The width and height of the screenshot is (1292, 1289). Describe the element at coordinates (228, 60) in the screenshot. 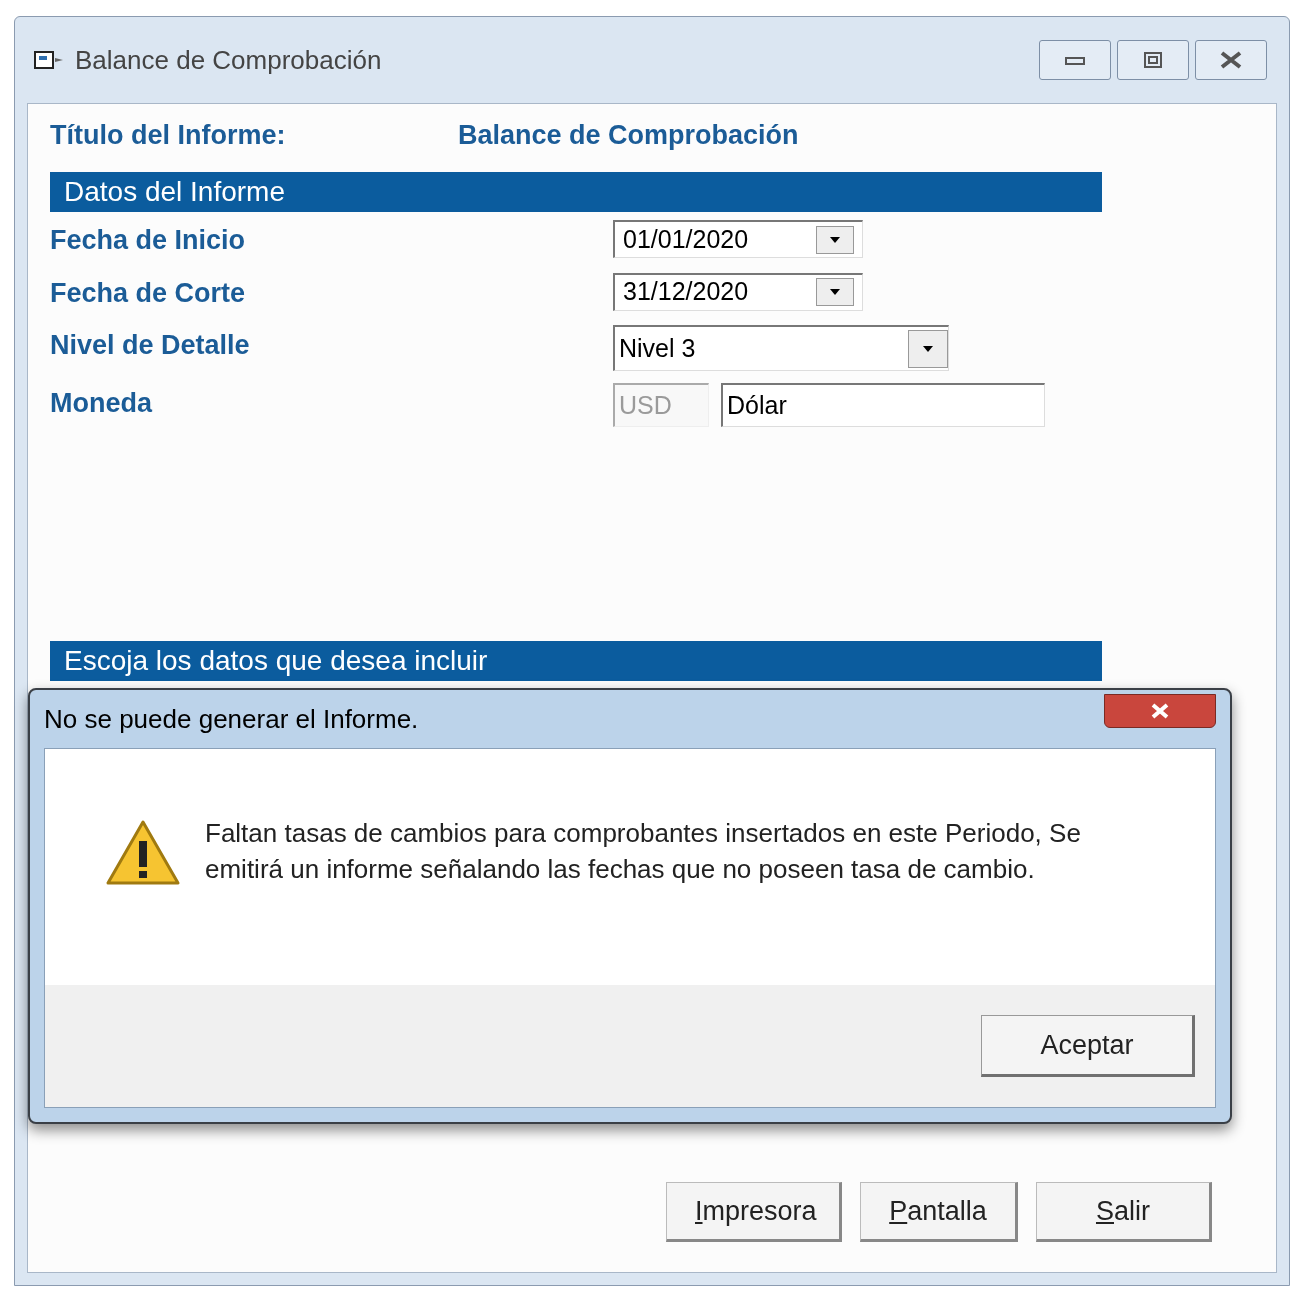

I see `window-title: Balance de Comprobación` at that location.